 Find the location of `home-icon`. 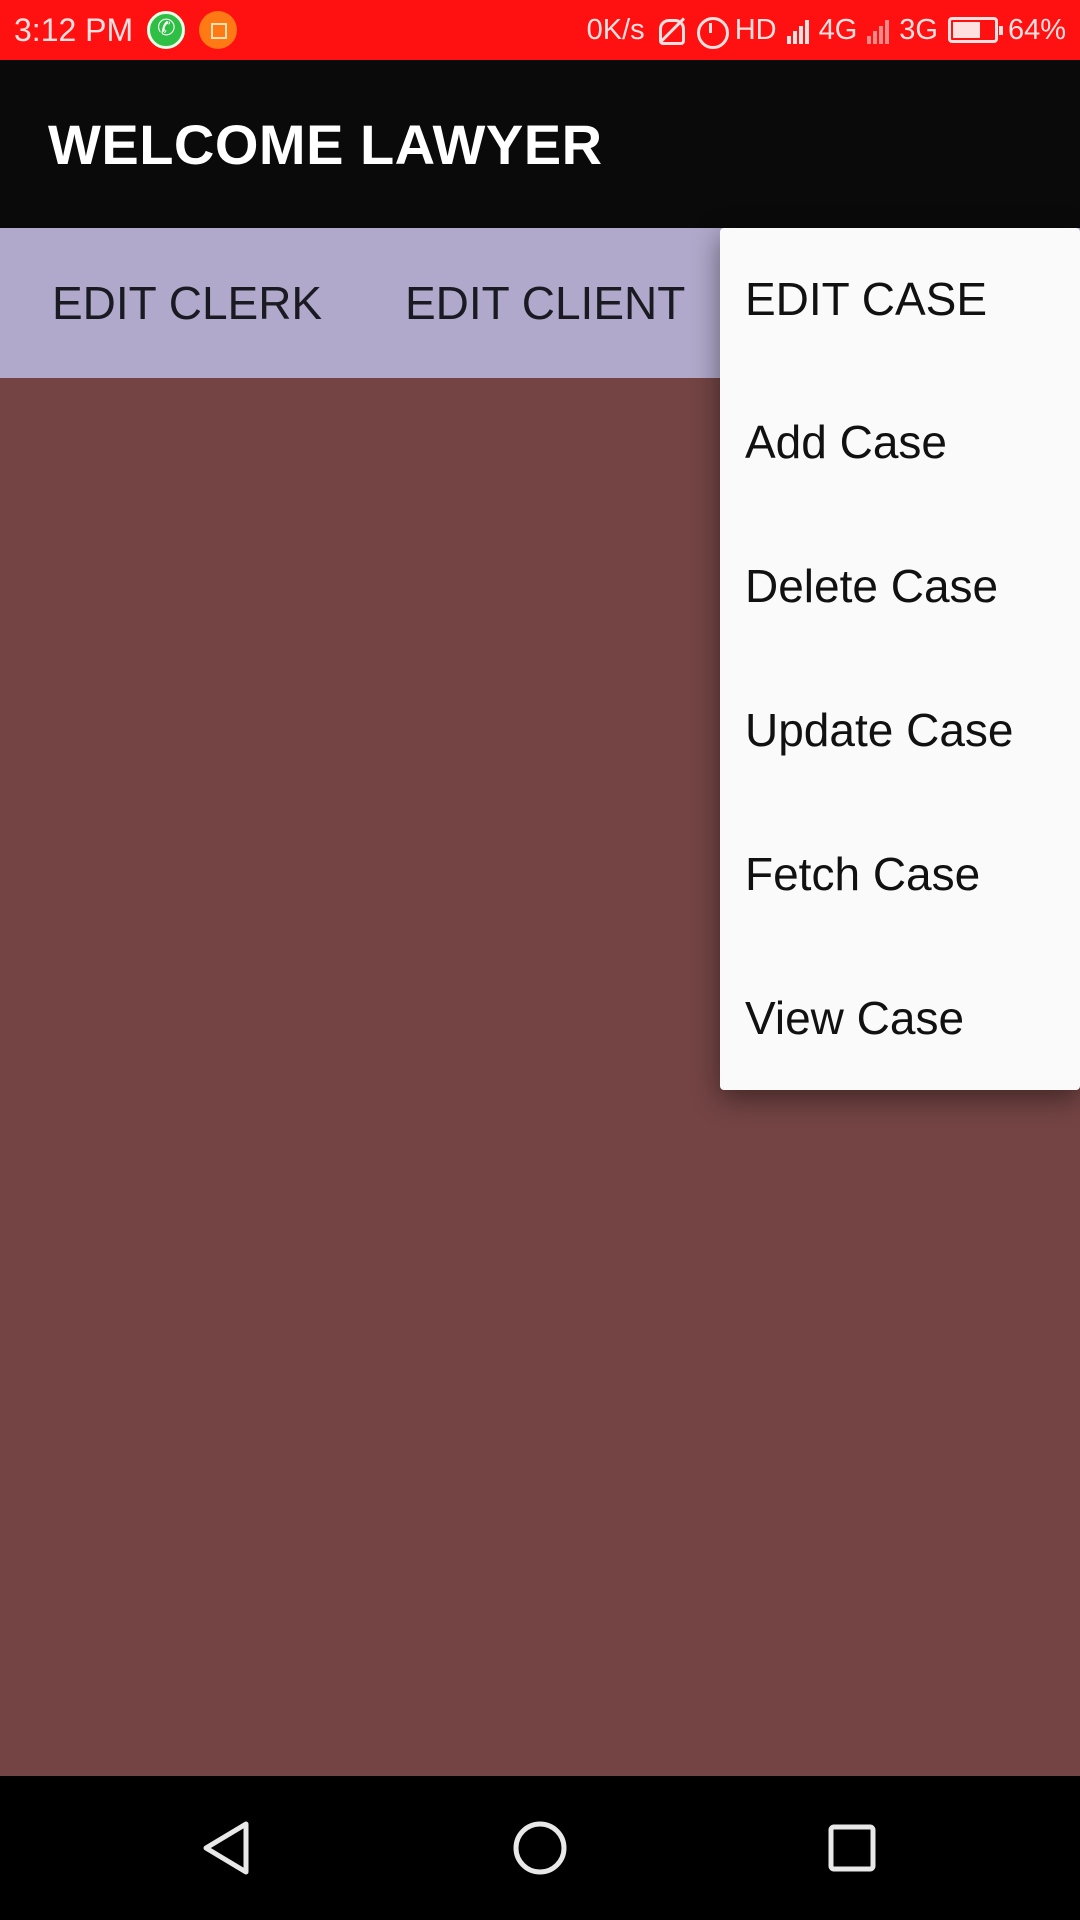

home-icon is located at coordinates (540, 1848).